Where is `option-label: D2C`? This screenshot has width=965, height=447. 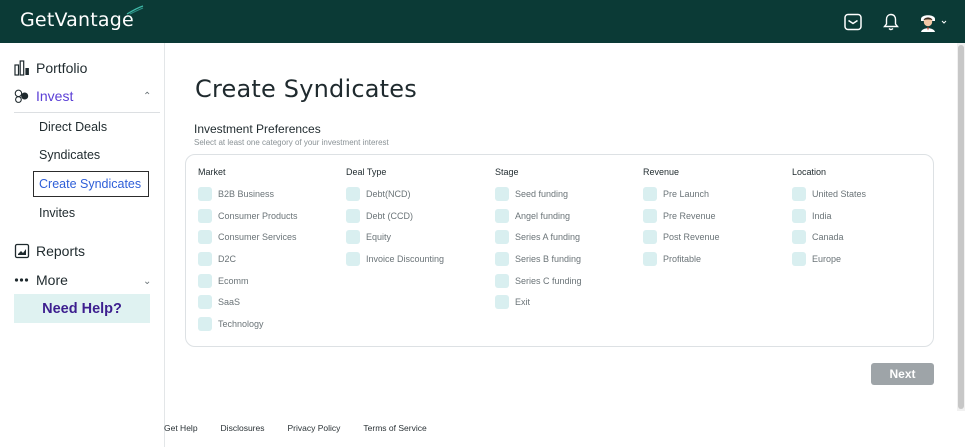 option-label: D2C is located at coordinates (227, 258).